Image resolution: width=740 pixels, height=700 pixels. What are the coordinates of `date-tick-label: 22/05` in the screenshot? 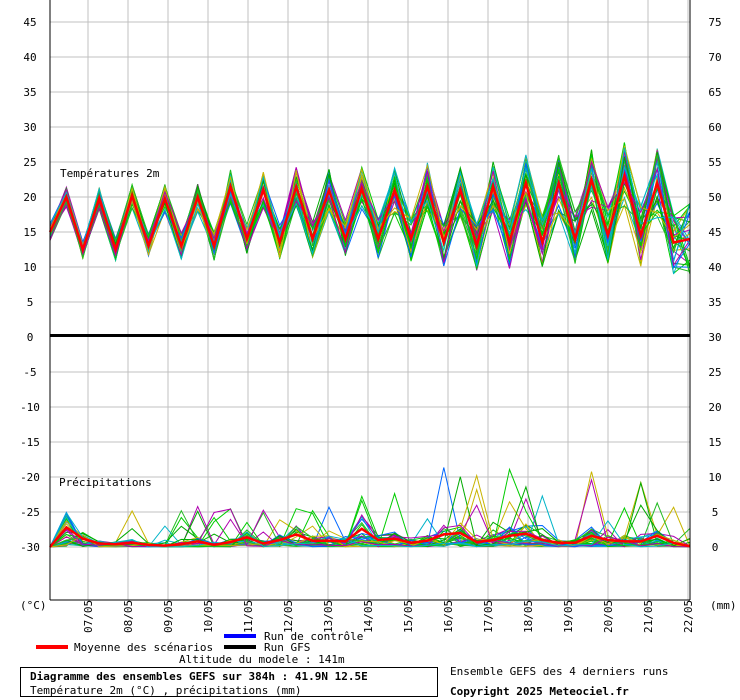 It's located at (688, 616).